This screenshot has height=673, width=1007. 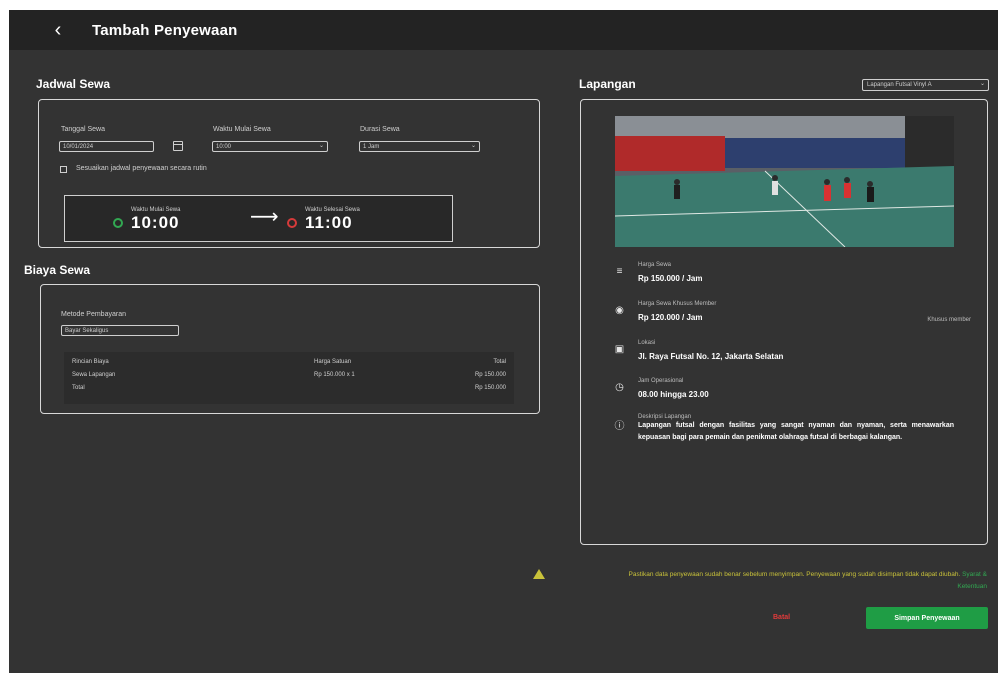 I want to click on start-time: 10:00, so click(x=155, y=222).